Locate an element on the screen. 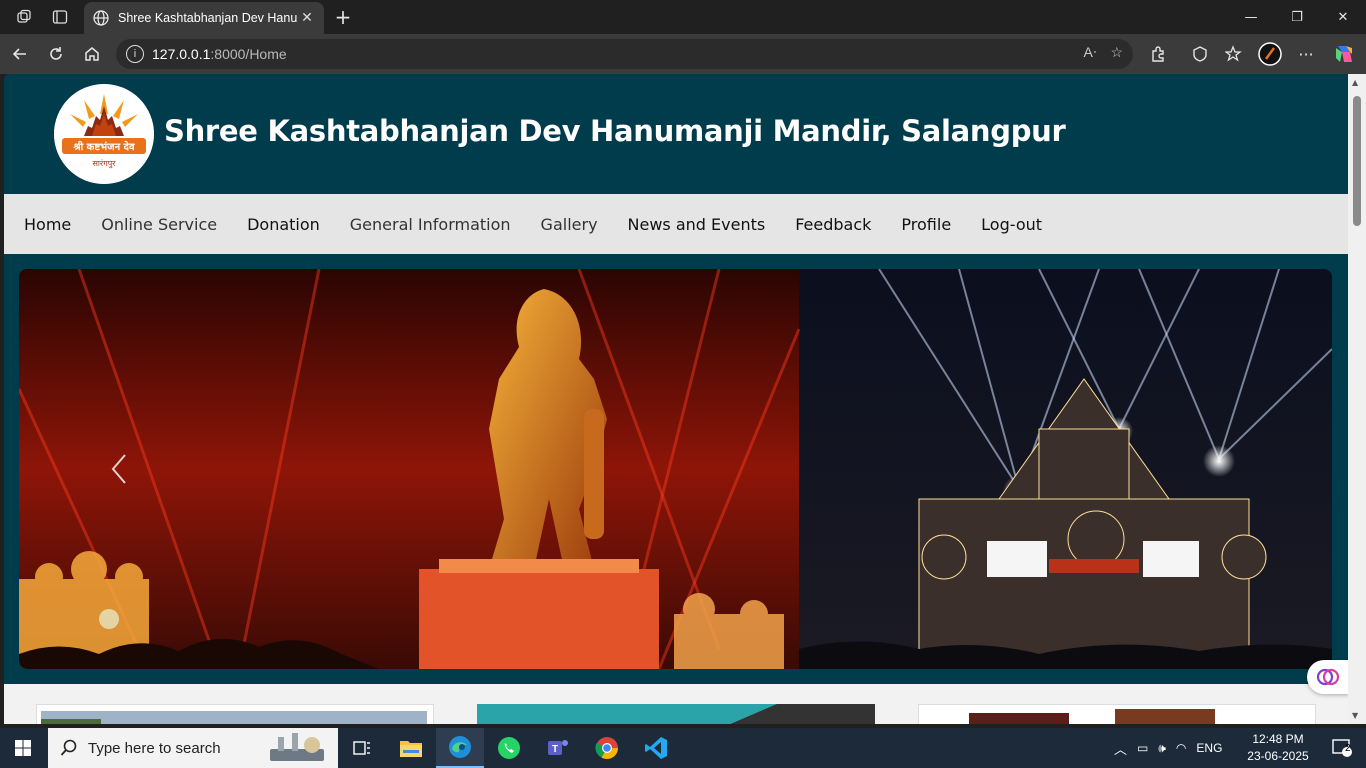  search-icon is located at coordinates (68, 747).